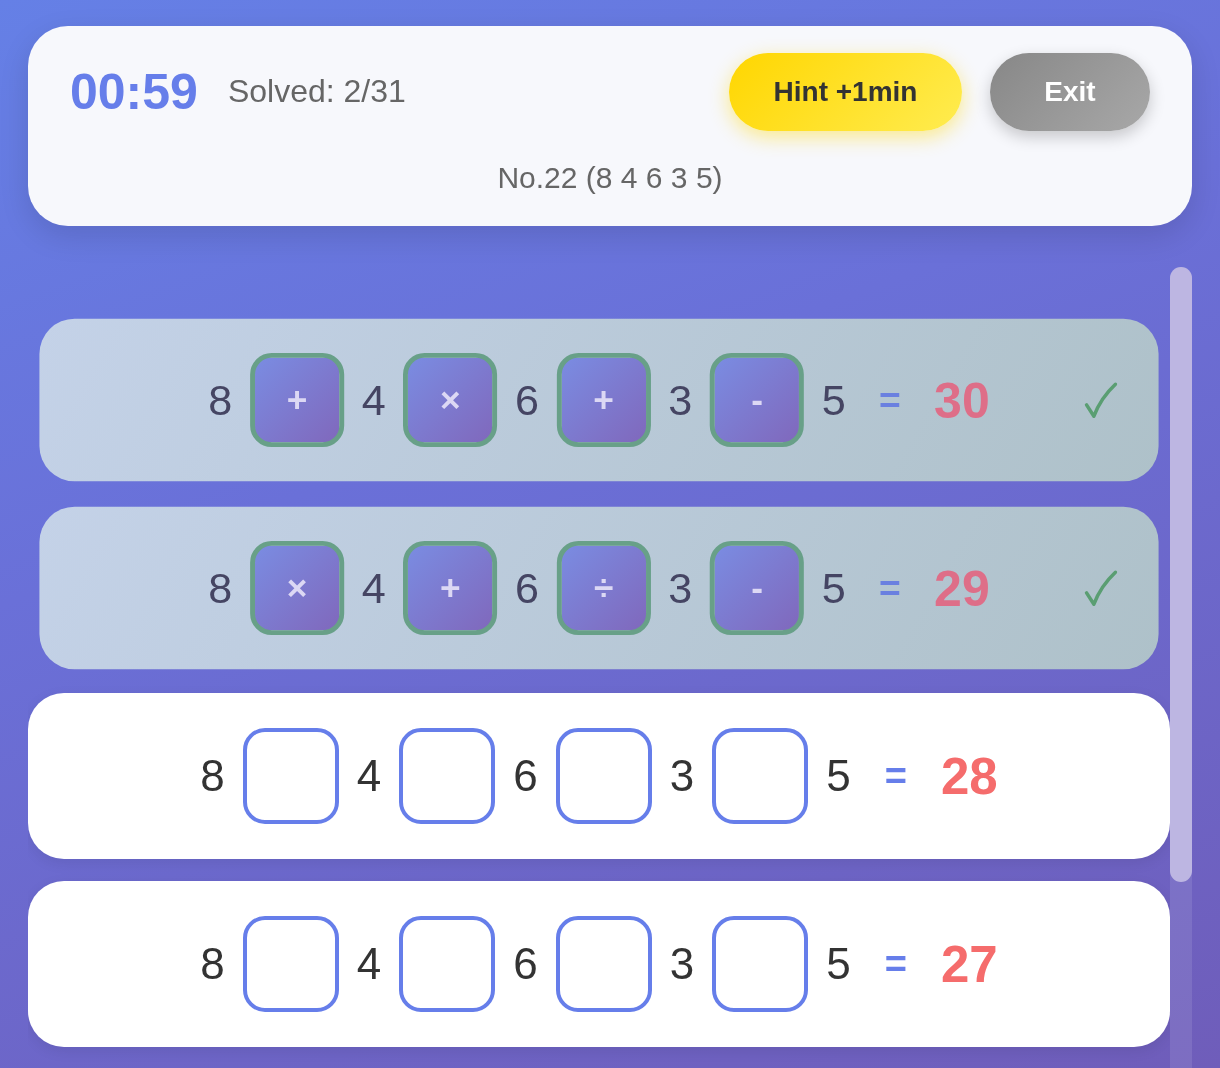 The image size is (1220, 1068). What do you see at coordinates (610, 178) in the screenshot?
I see `puzzle-label: No.22 (8 4 6 3 5)` at bounding box center [610, 178].